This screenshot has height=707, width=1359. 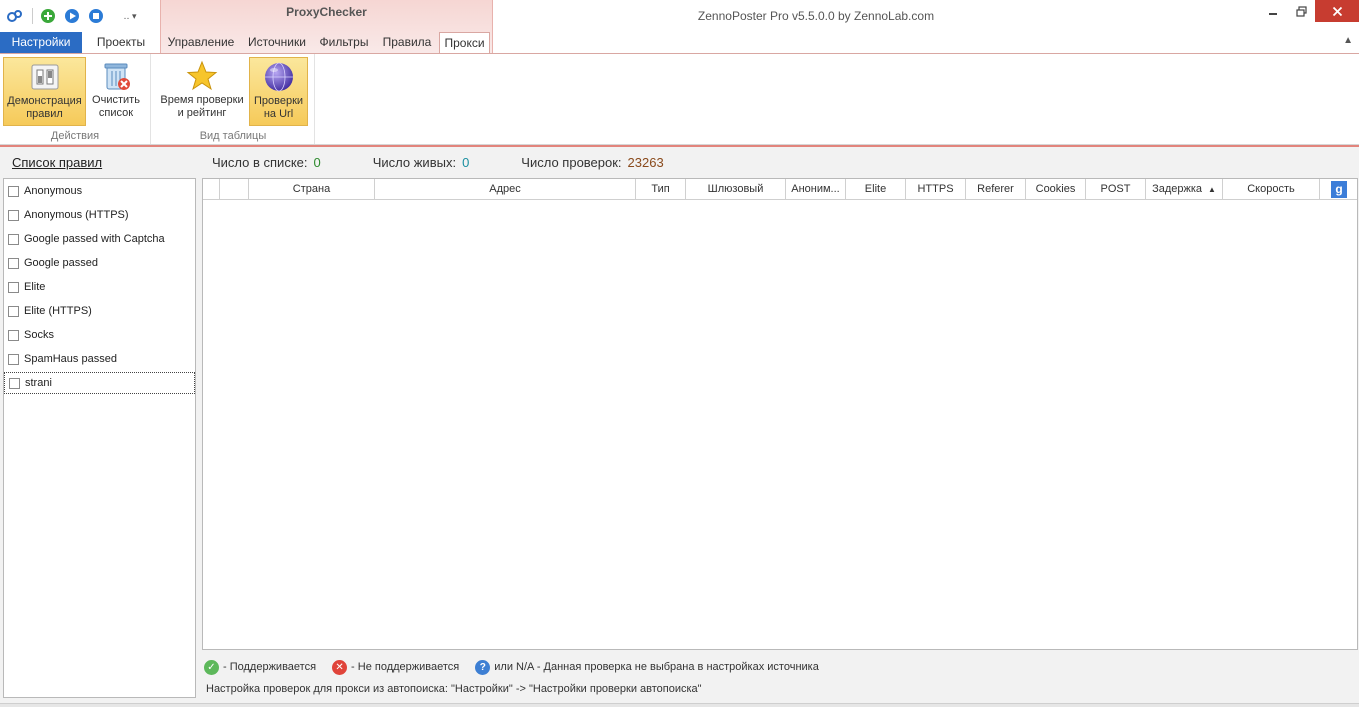 What do you see at coordinates (1212, 189) in the screenshot?
I see `sort-ascending-icon: ▲` at bounding box center [1212, 189].